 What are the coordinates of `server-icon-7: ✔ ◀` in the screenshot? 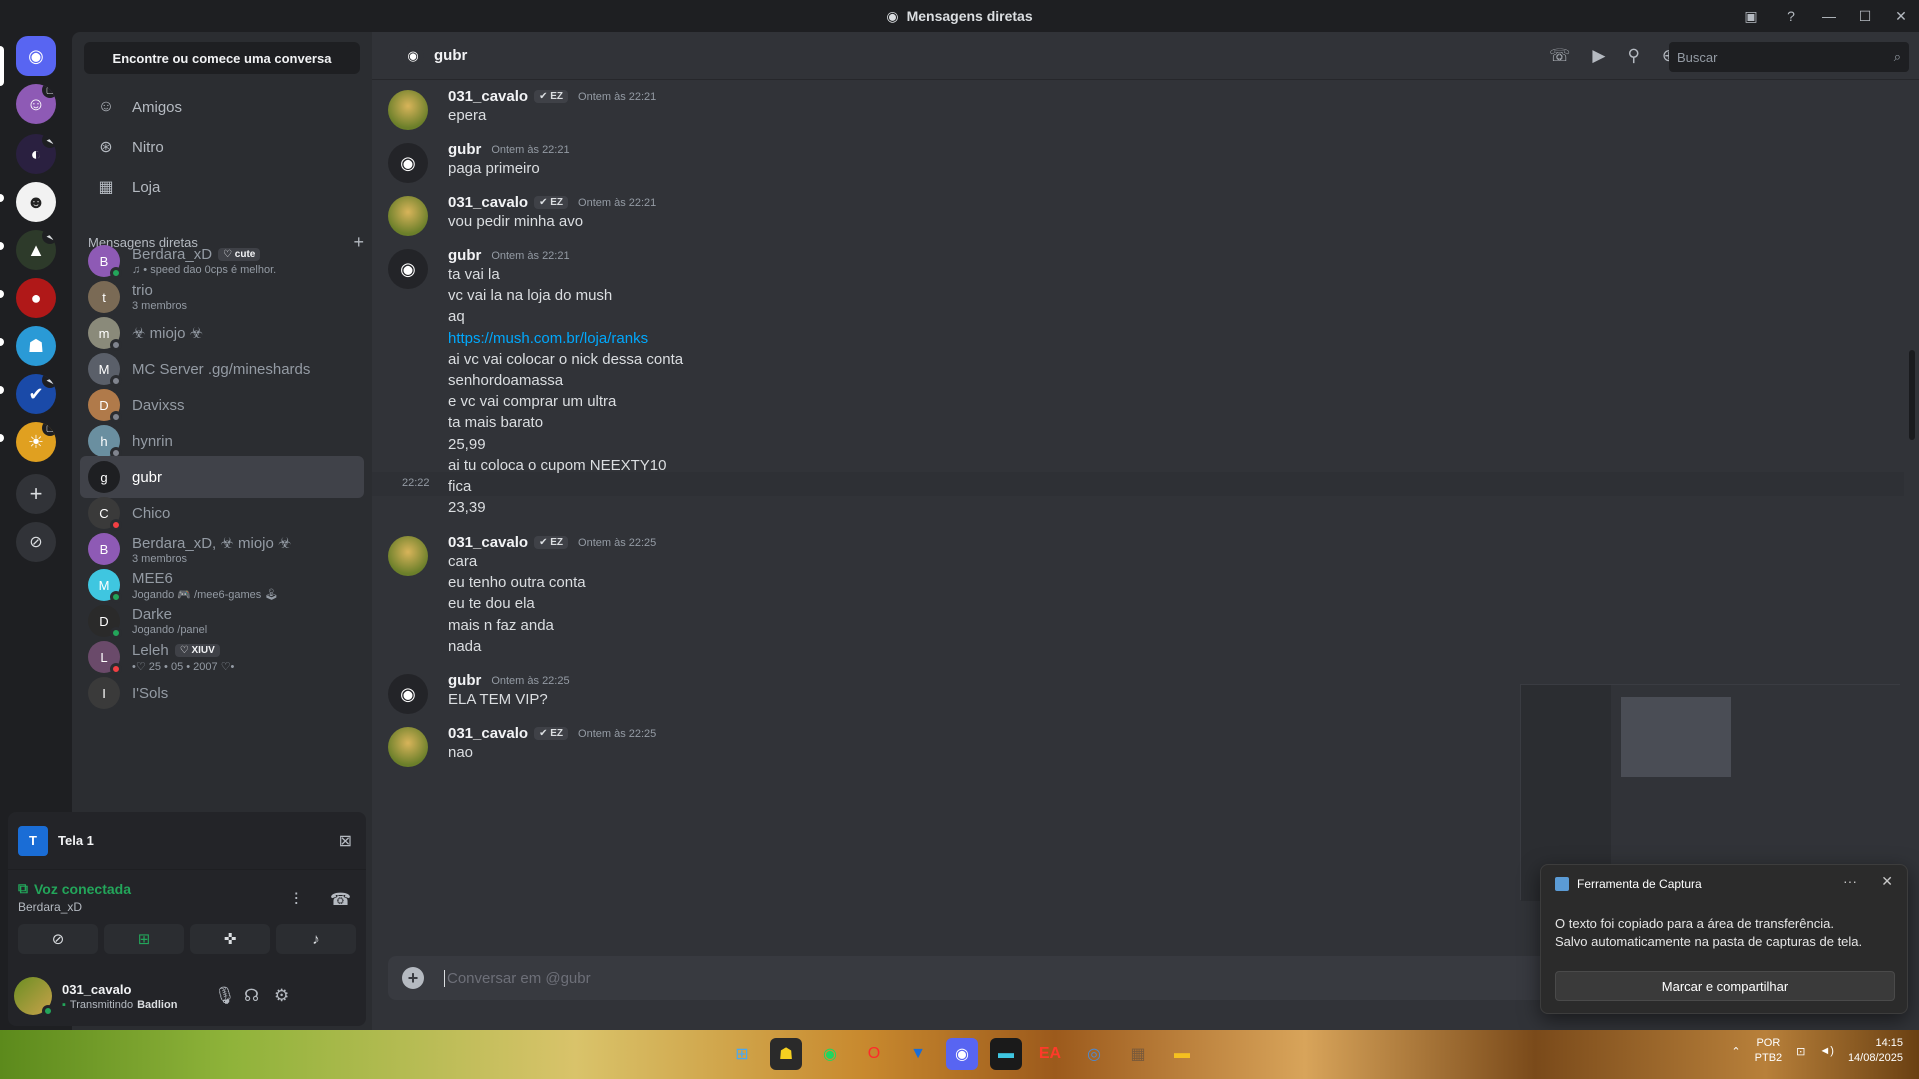 It's located at (36, 394).